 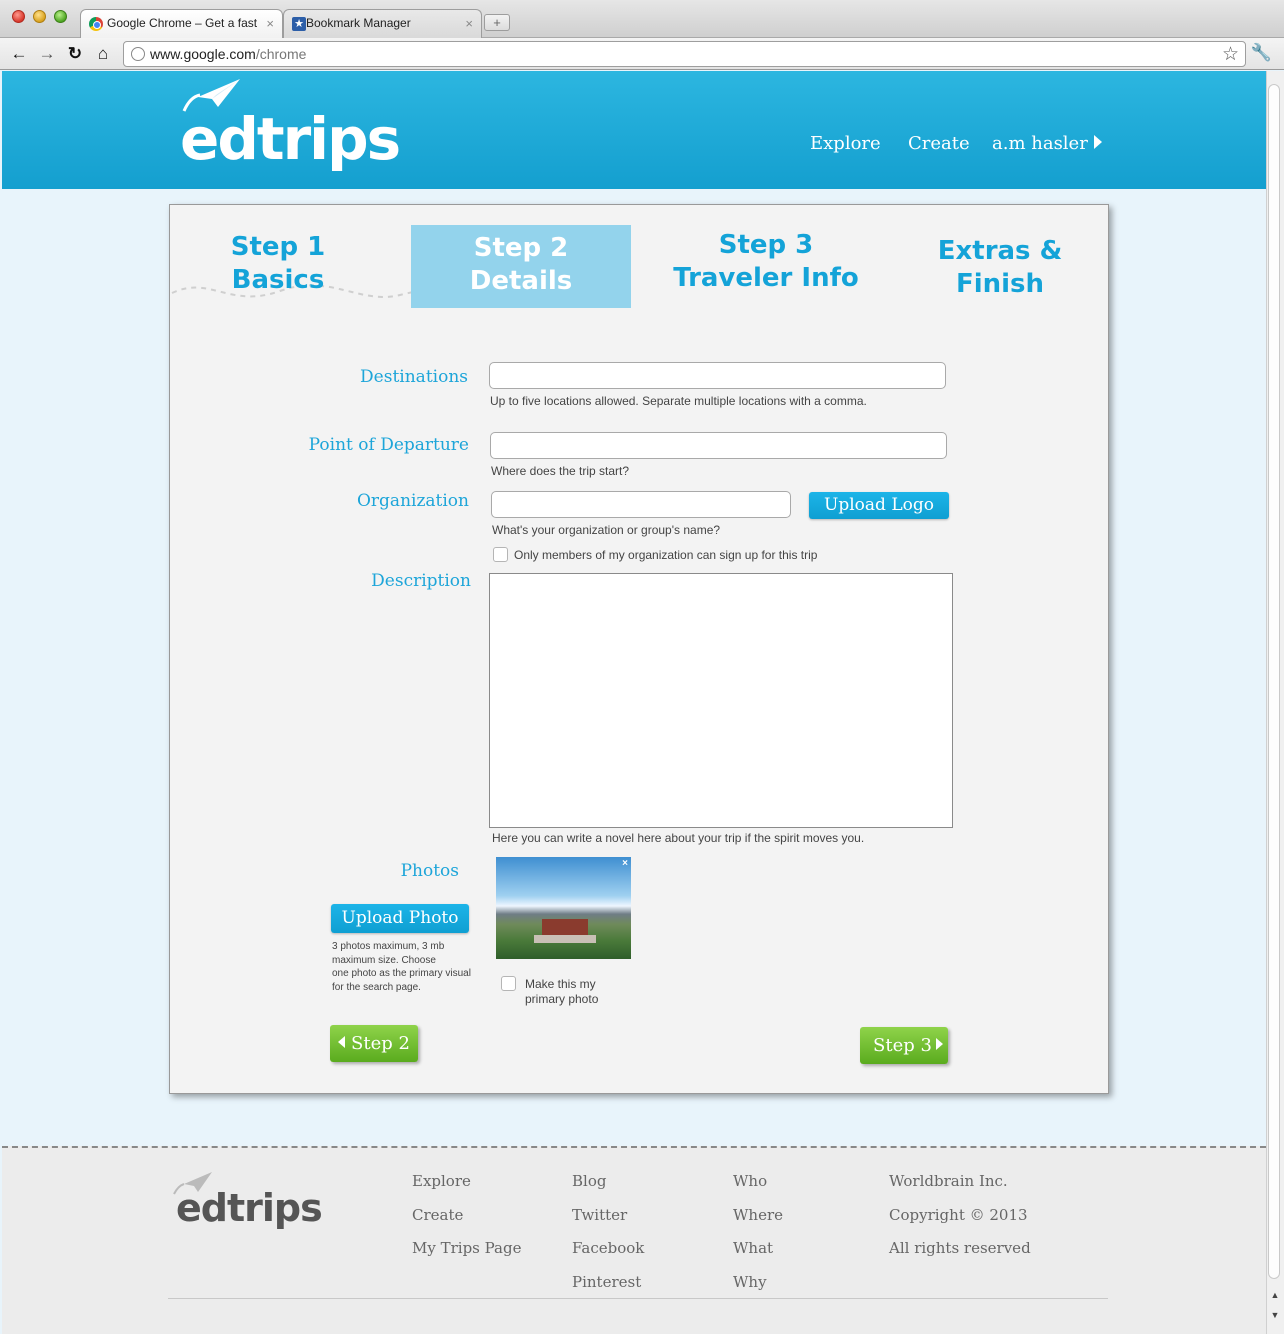 I want to click on prev-step-button: Step 2, so click(x=374, y=1043).